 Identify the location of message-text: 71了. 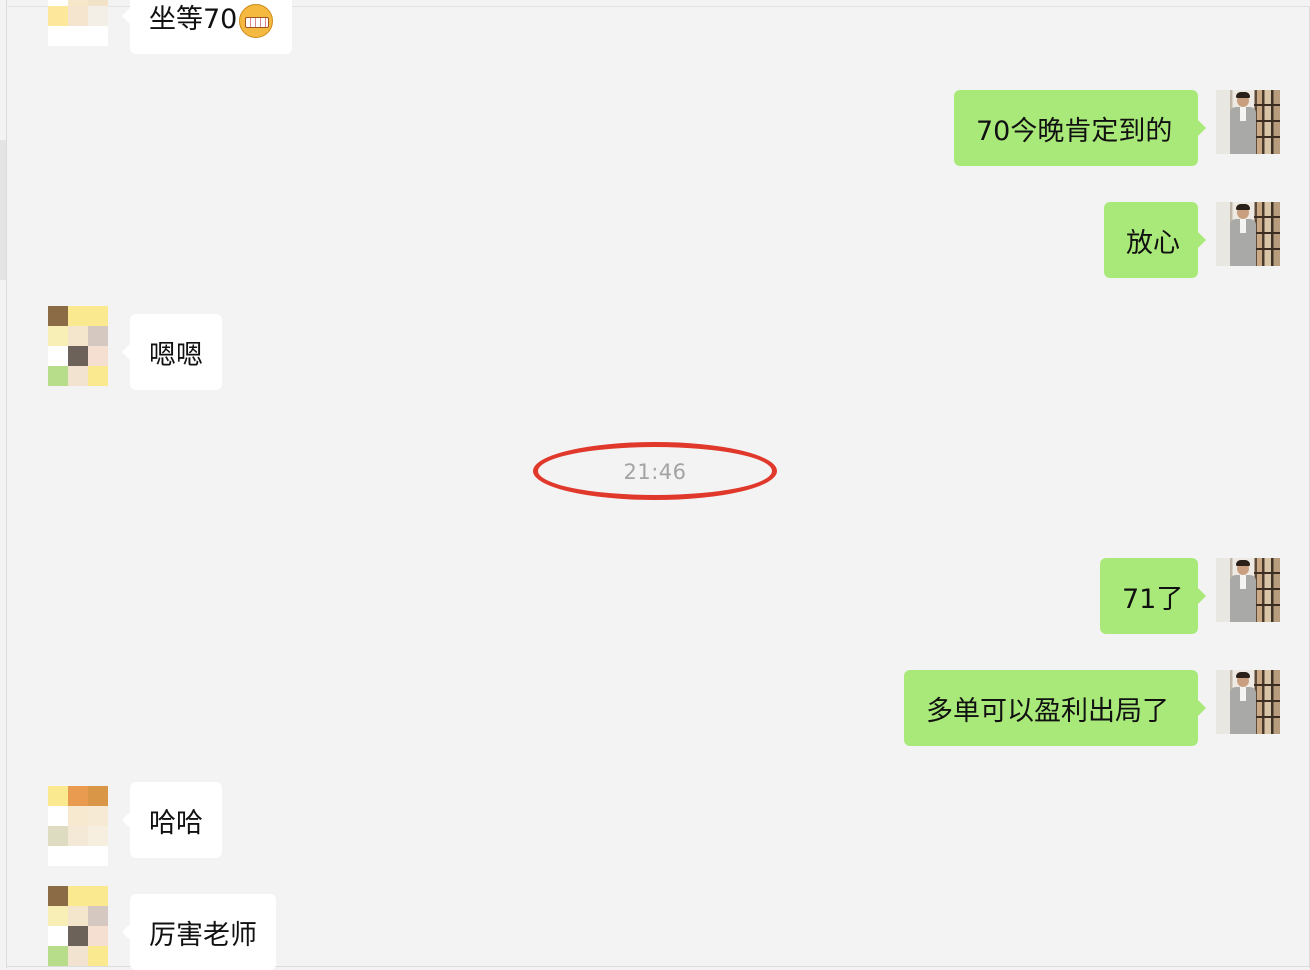
(1153, 599).